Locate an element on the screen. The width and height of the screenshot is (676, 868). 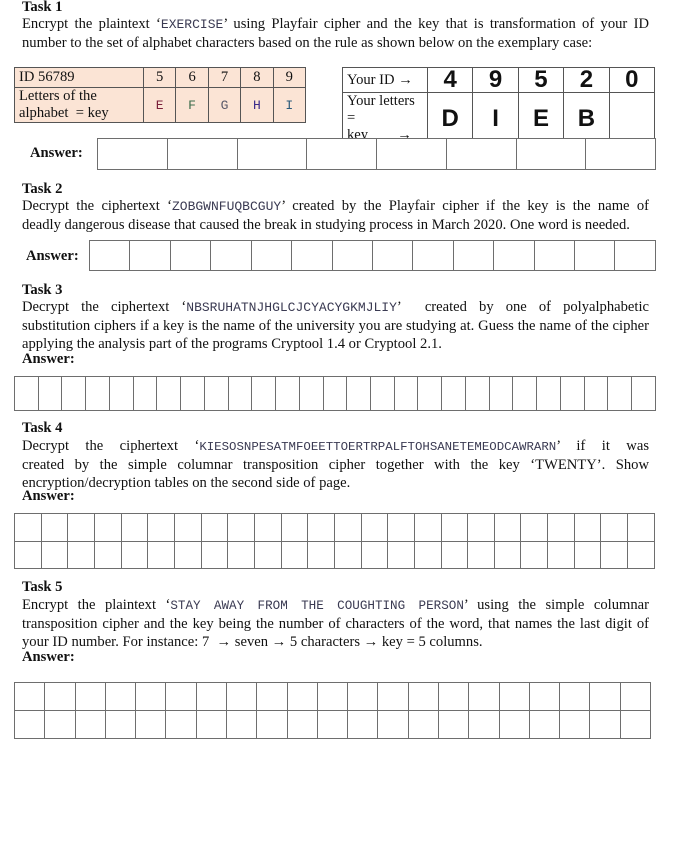
your-letter: I is located at coordinates (495, 118).